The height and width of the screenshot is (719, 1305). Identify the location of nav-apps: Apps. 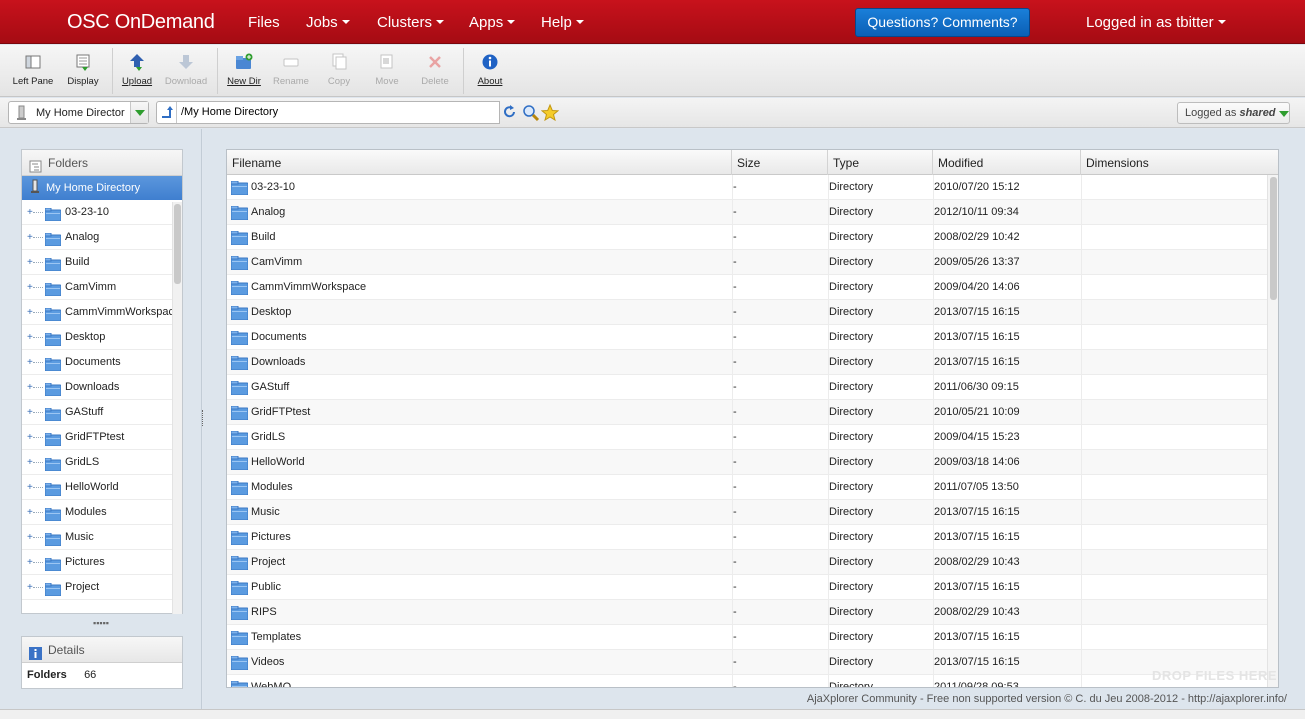
(492, 22).